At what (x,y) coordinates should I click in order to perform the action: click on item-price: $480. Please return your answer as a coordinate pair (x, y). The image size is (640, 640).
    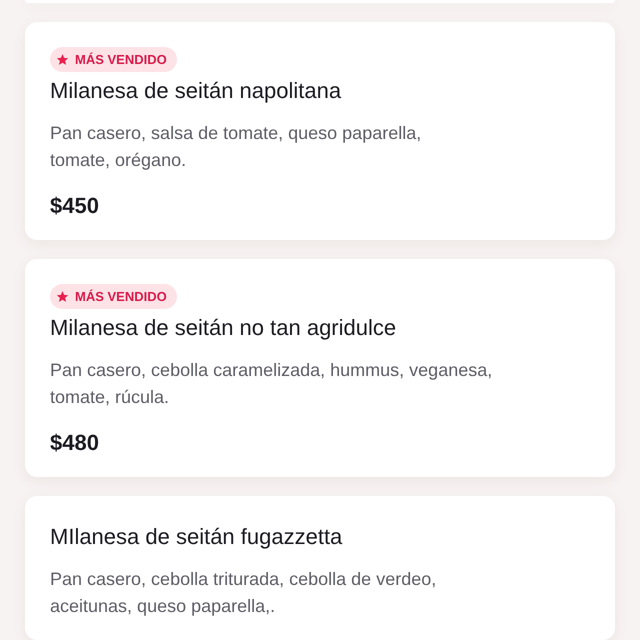
    Looking at the image, I should click on (75, 443).